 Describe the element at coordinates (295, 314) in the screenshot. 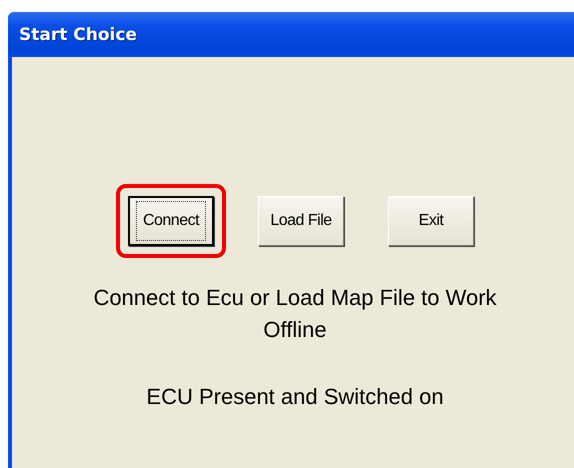

I see `instruction-text: Connect to Ecu or Load Map File to Work Offline` at that location.